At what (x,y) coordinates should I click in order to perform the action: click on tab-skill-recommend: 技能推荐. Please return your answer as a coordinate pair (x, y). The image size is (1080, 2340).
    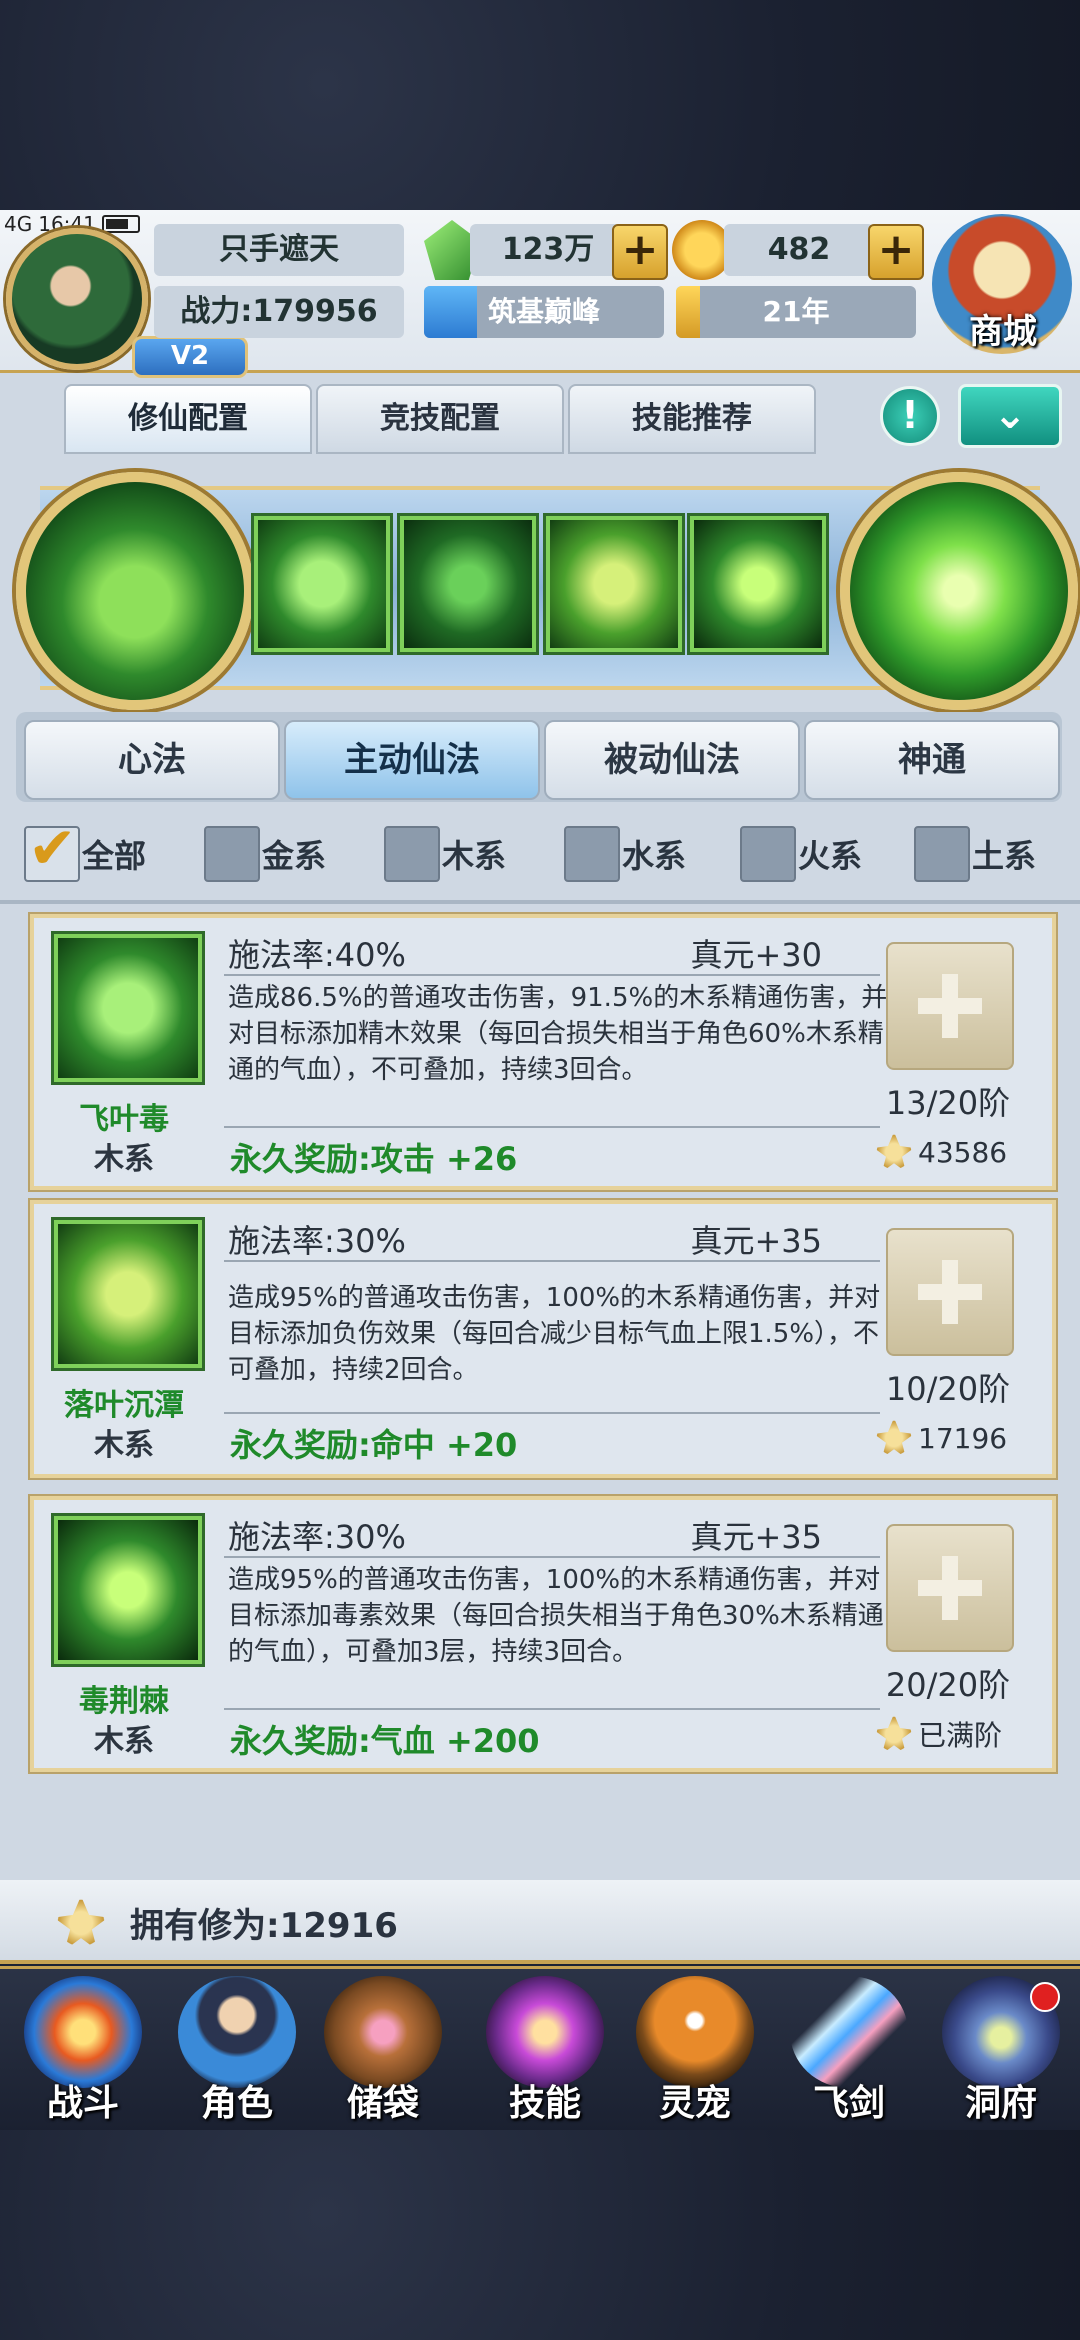
    Looking at the image, I should click on (692, 419).